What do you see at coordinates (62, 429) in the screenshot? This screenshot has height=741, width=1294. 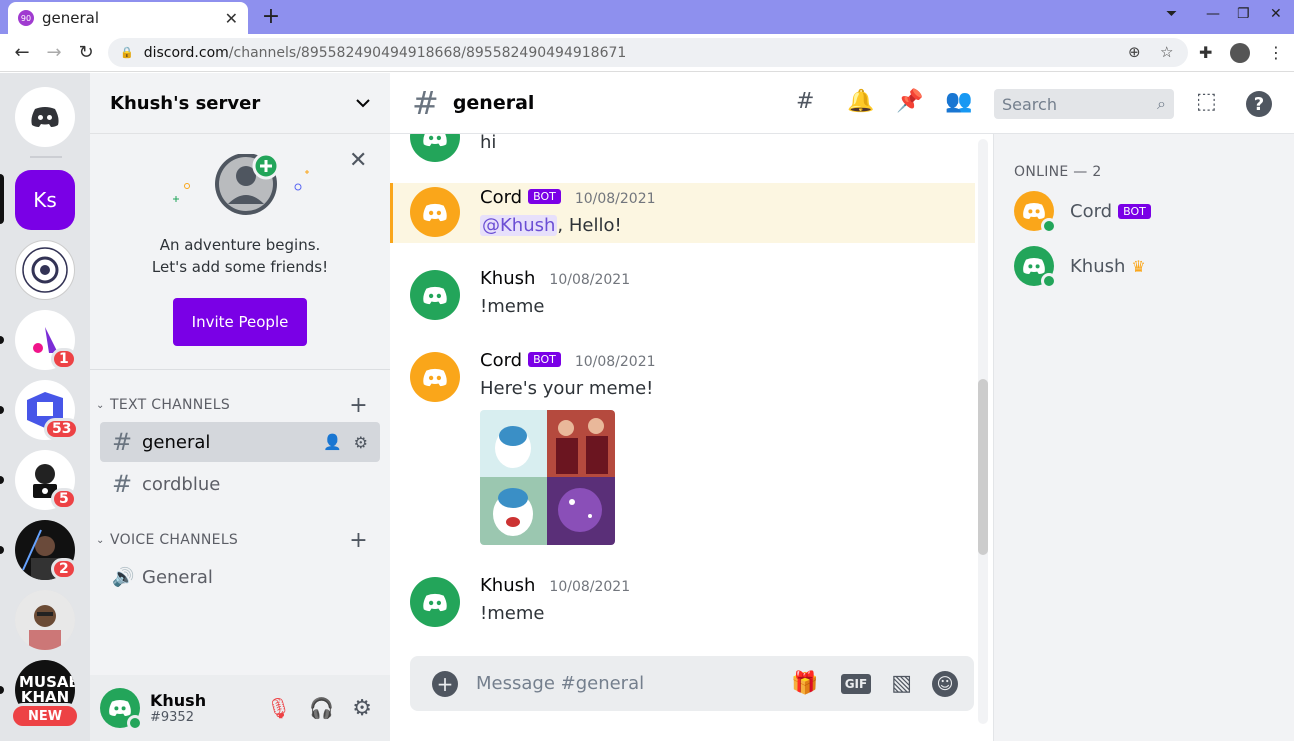 I see `mention-badge: 53` at bounding box center [62, 429].